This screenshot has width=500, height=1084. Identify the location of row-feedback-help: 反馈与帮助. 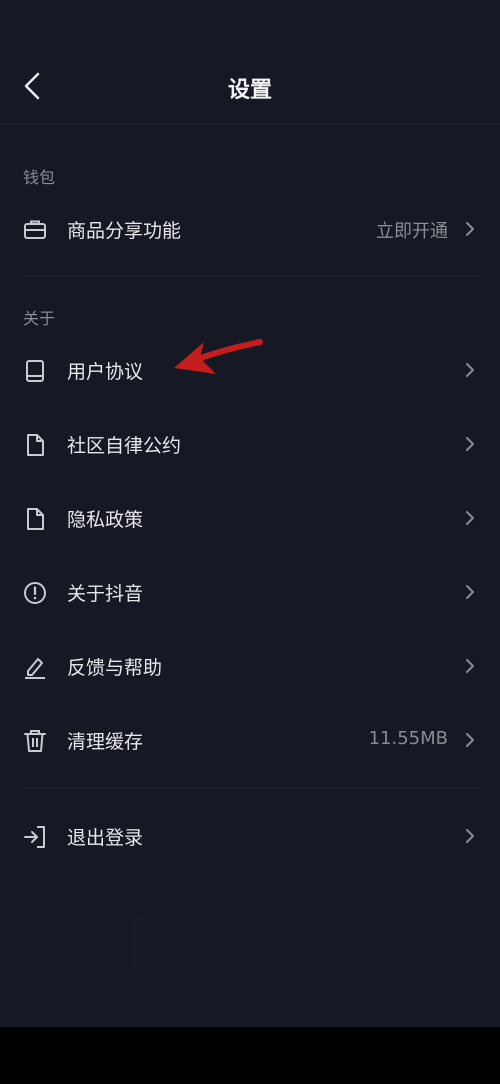
(250, 666).